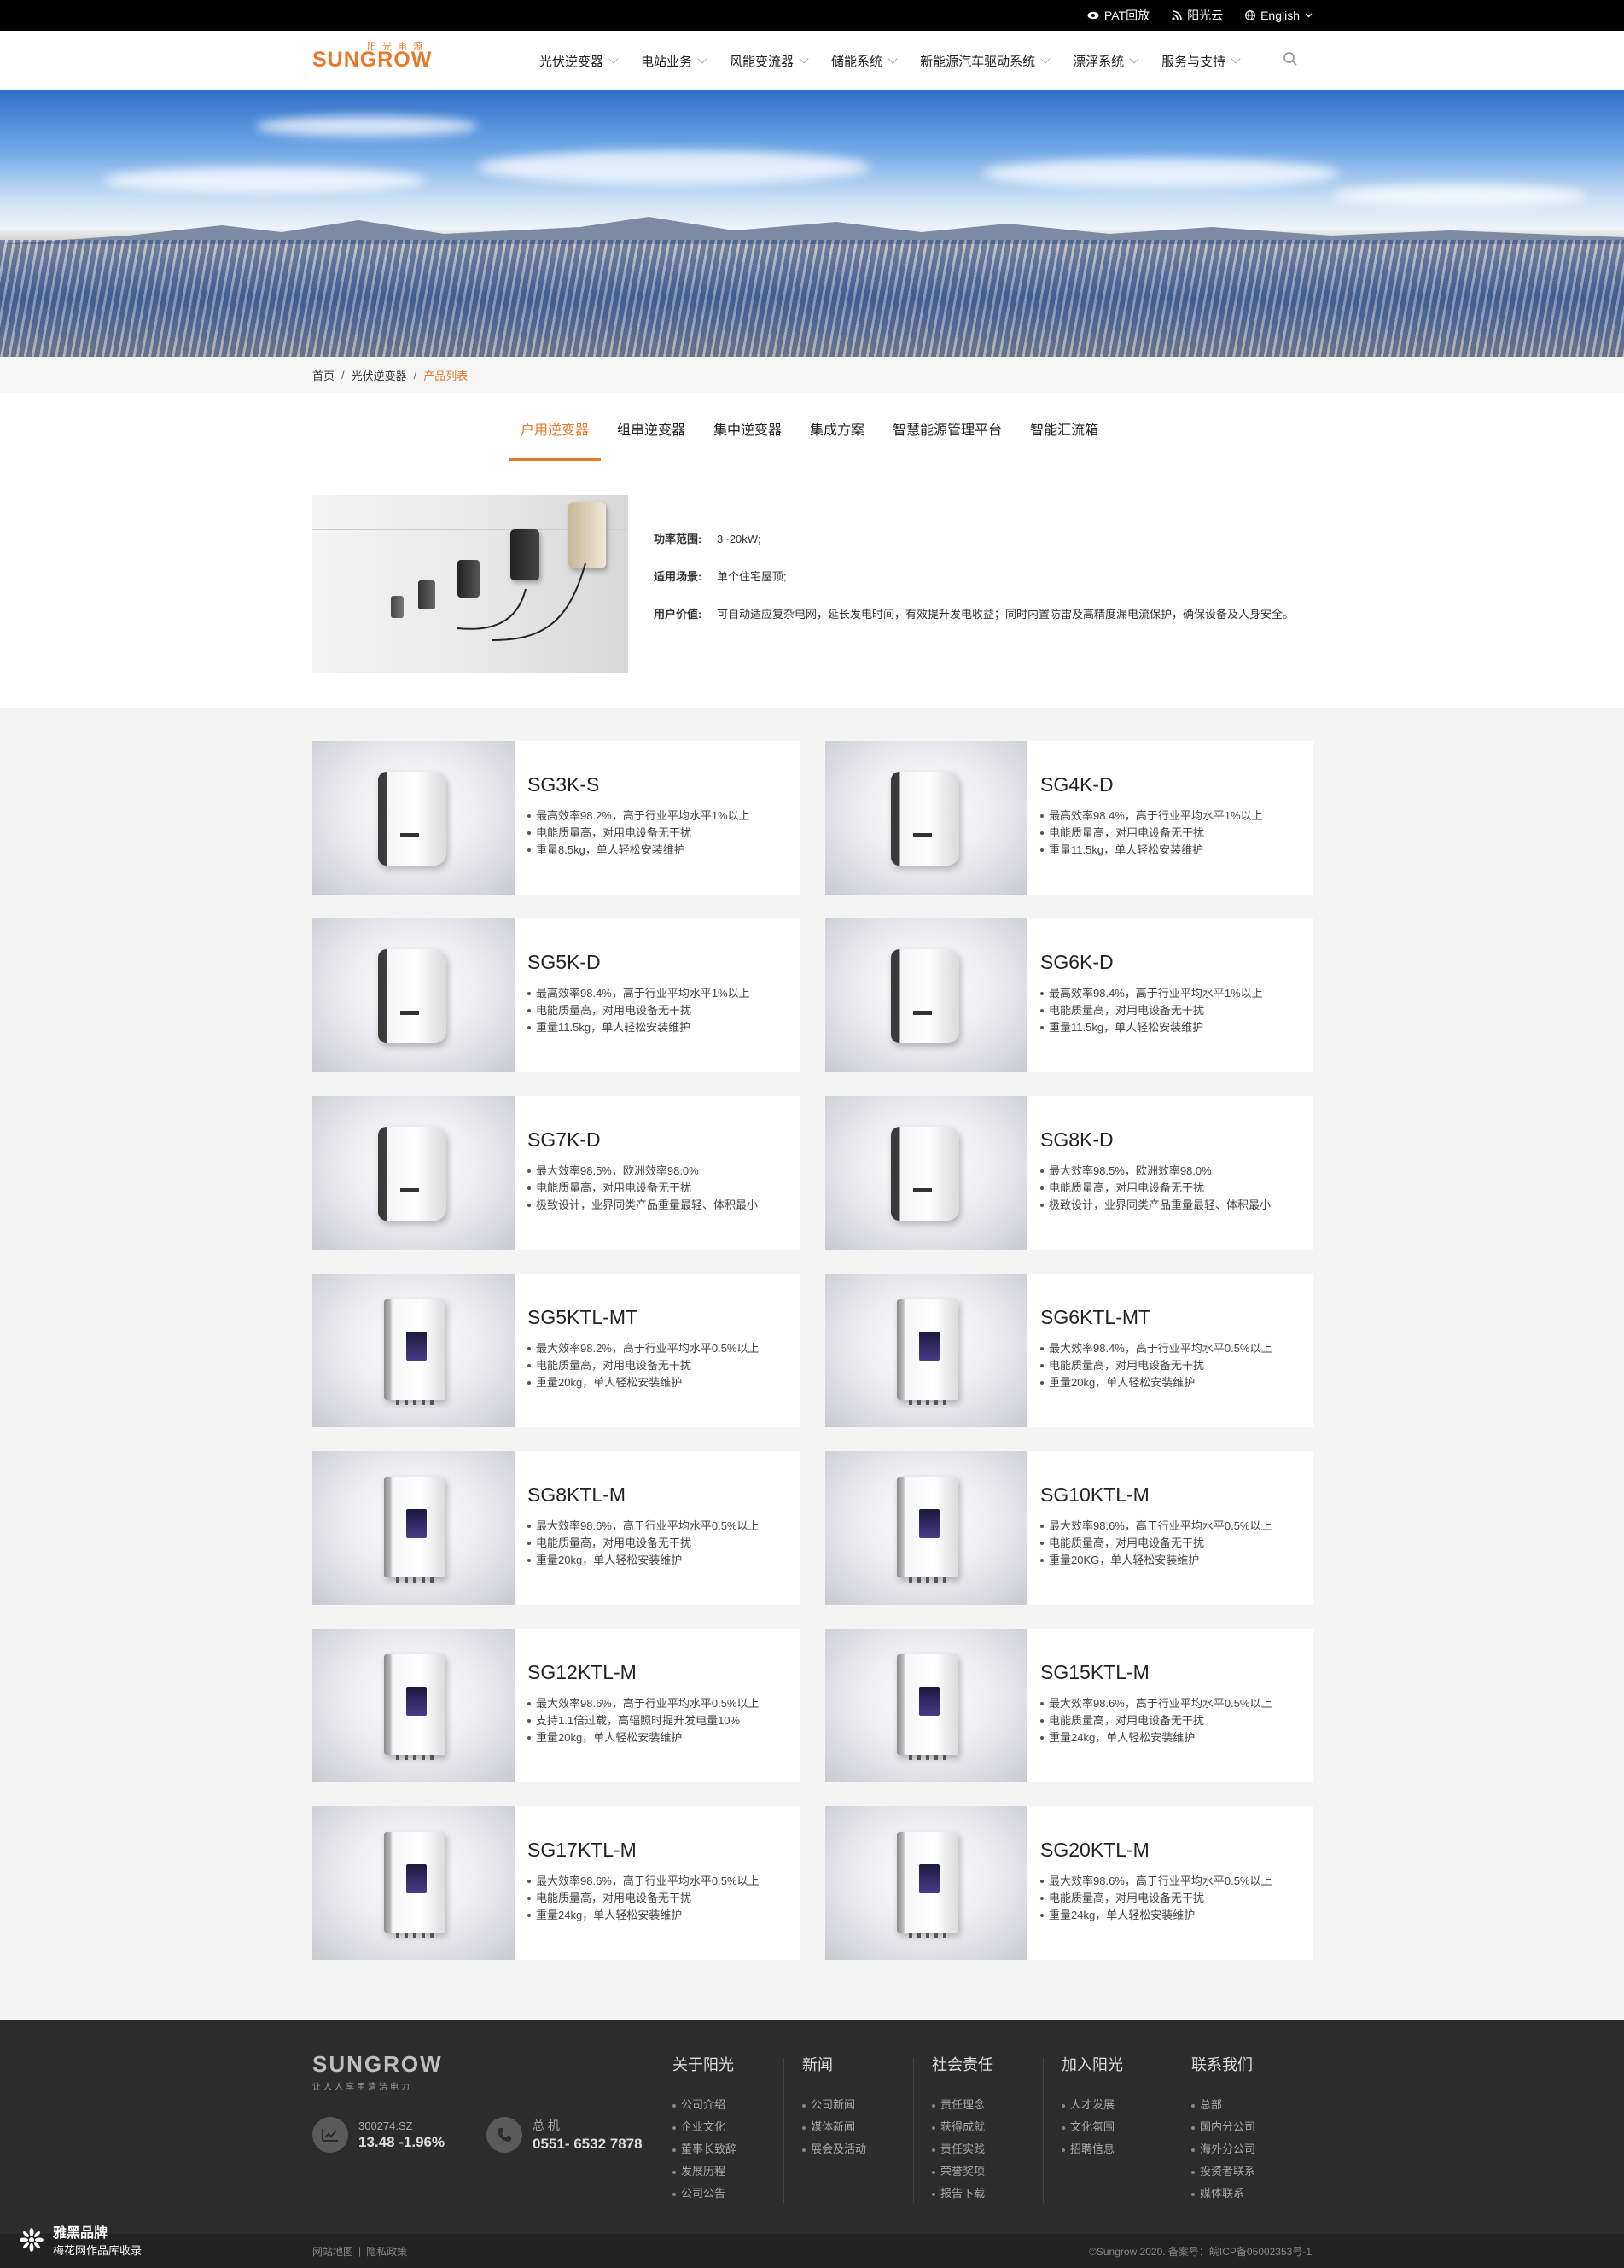 The height and width of the screenshot is (2268, 1624). Describe the element at coordinates (1201, 61) in the screenshot. I see `nav-service-support: 服务与支持` at that location.